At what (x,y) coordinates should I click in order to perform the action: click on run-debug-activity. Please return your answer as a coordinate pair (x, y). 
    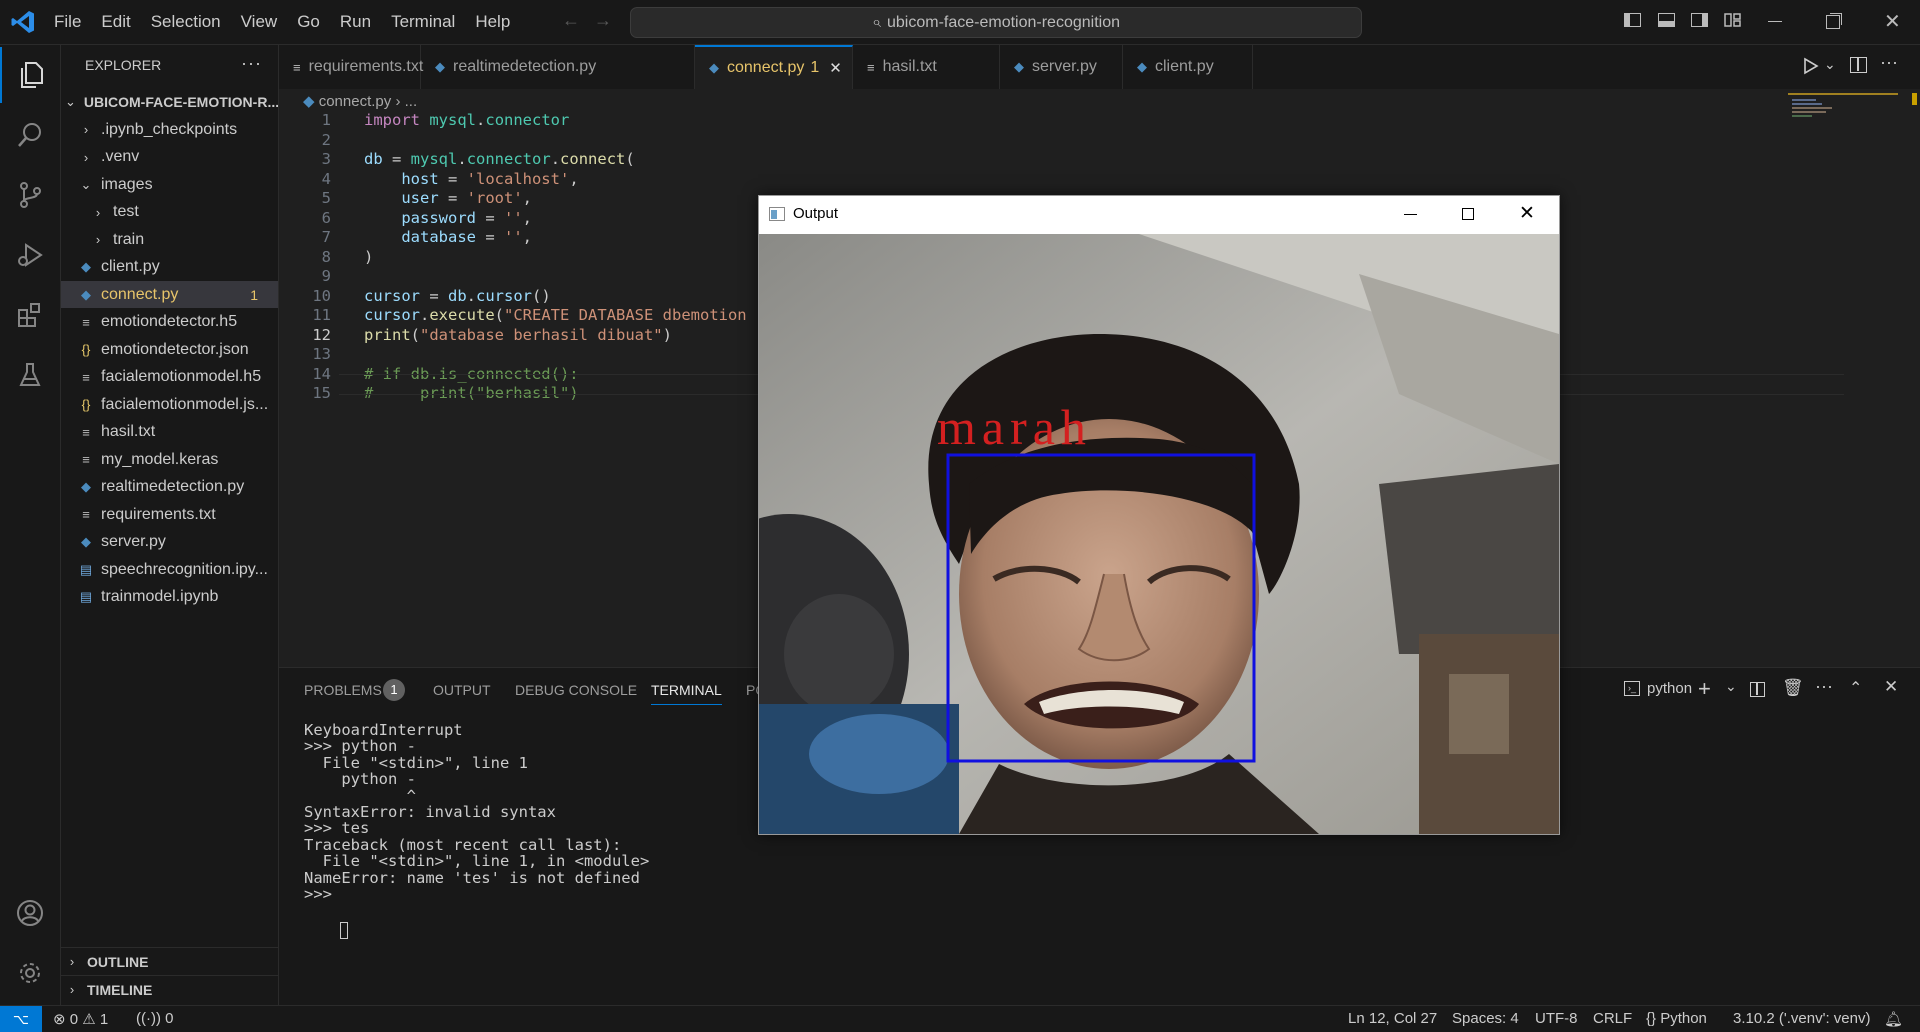
    Looking at the image, I should click on (30, 255).